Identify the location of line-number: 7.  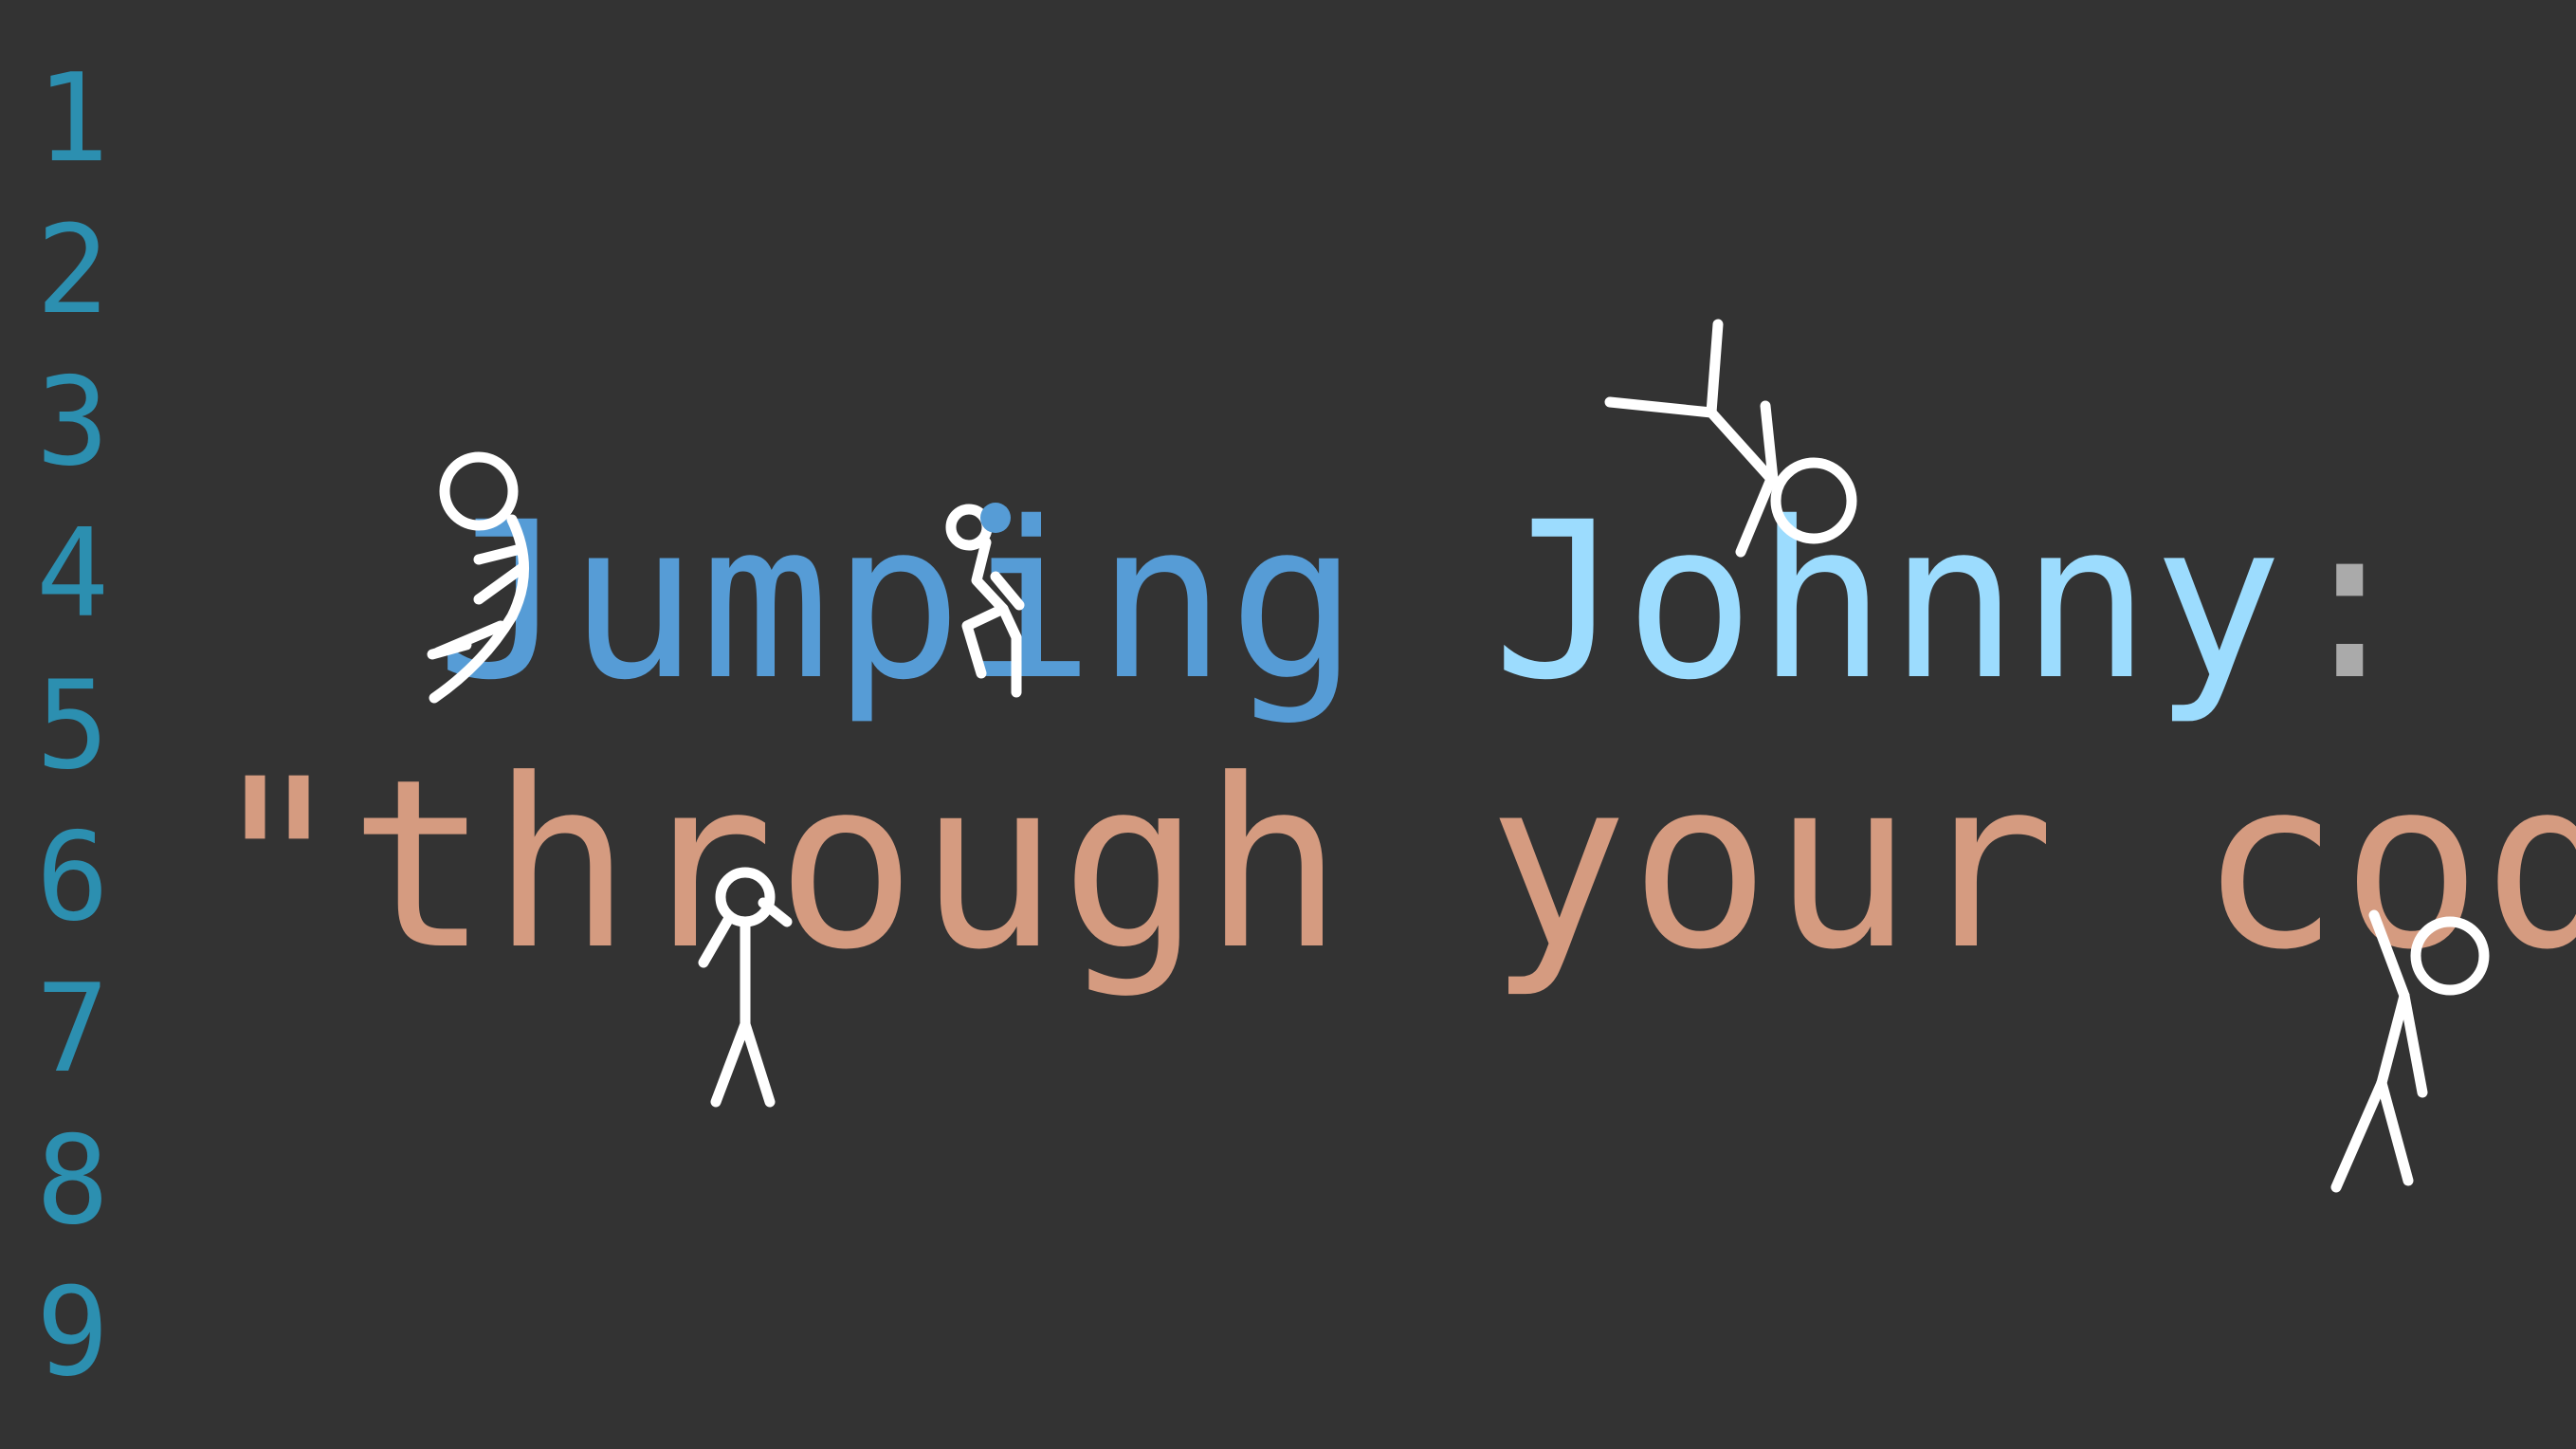
(73, 1029).